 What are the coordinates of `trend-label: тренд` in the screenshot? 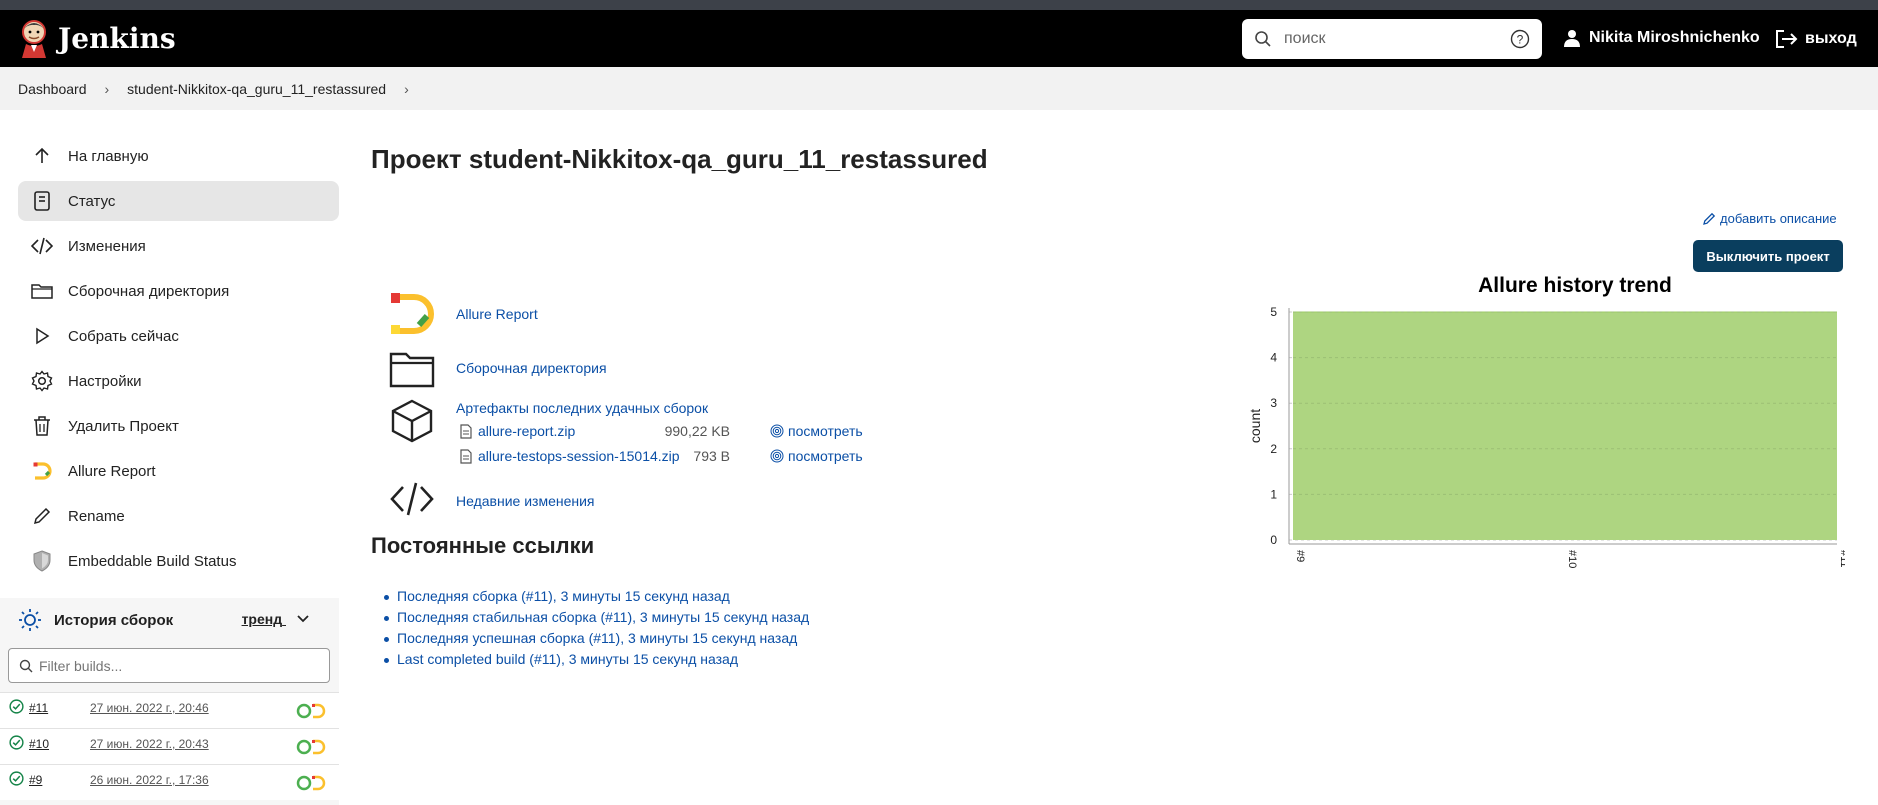 It's located at (262, 619).